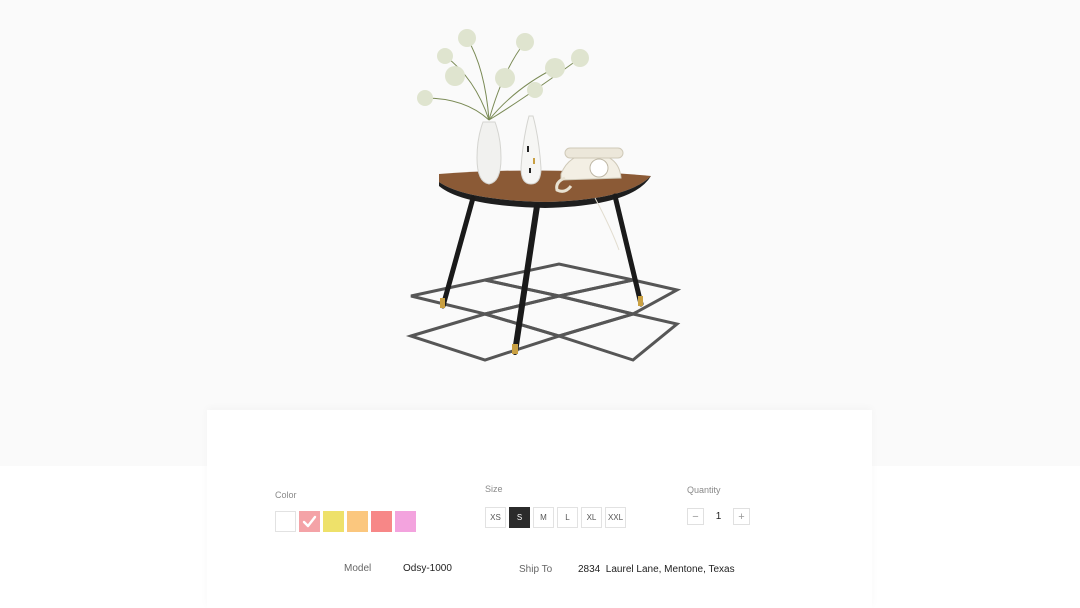 This screenshot has width=1080, height=608. What do you see at coordinates (591, 517) in the screenshot?
I see `size-option-xl: XL` at bounding box center [591, 517].